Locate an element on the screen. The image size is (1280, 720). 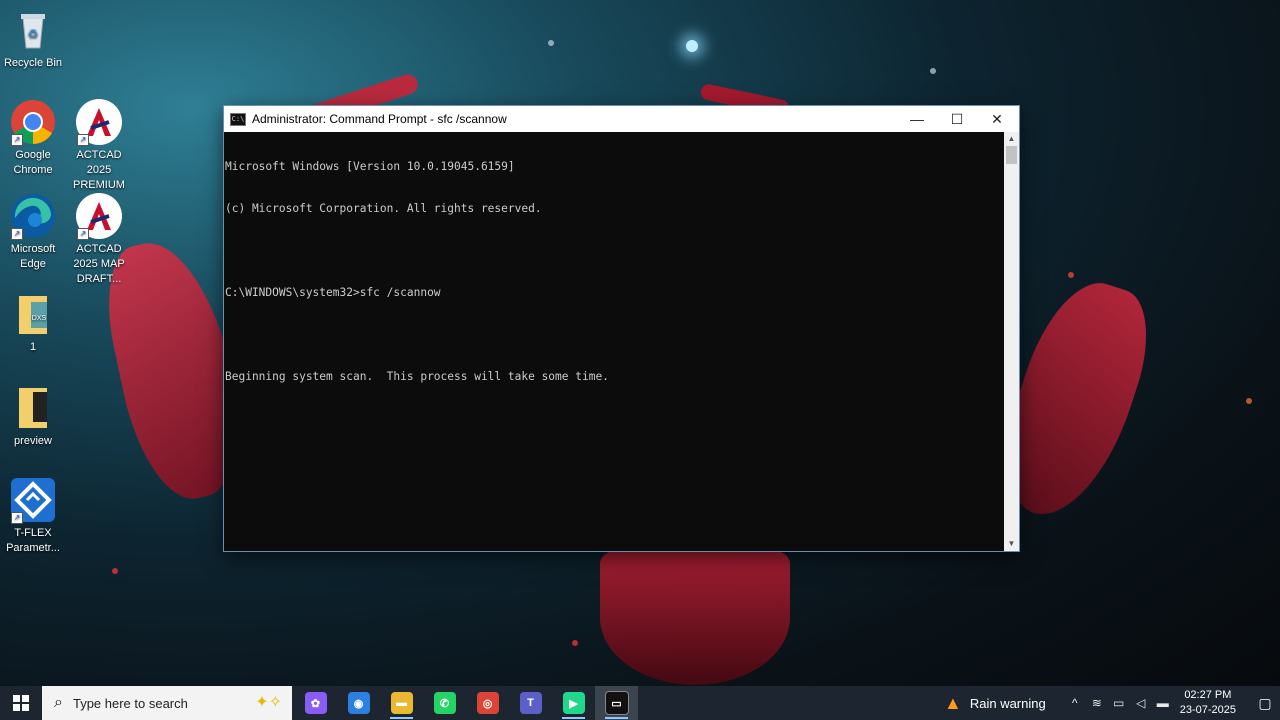
clock-date: 23-07-2025 is located at coordinates (1207, 710).